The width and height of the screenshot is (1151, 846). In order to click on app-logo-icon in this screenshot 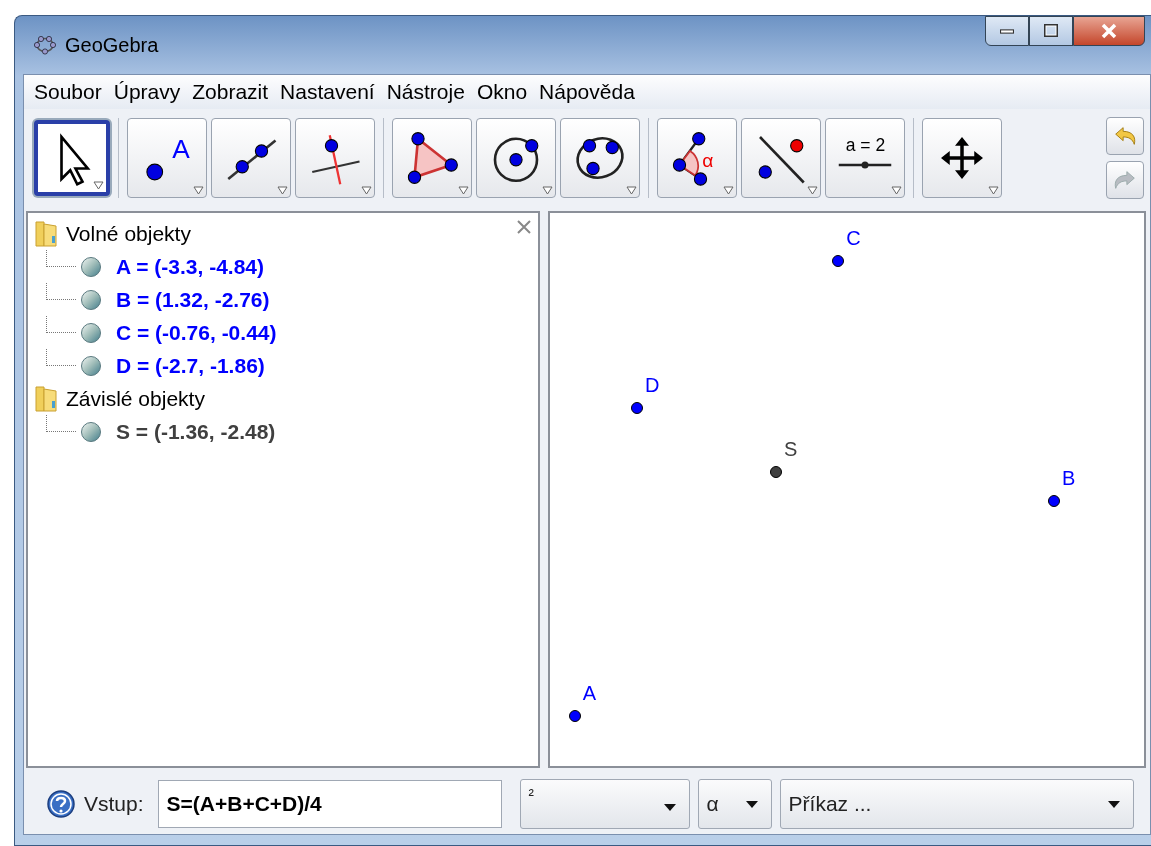, I will do `click(45, 45)`.